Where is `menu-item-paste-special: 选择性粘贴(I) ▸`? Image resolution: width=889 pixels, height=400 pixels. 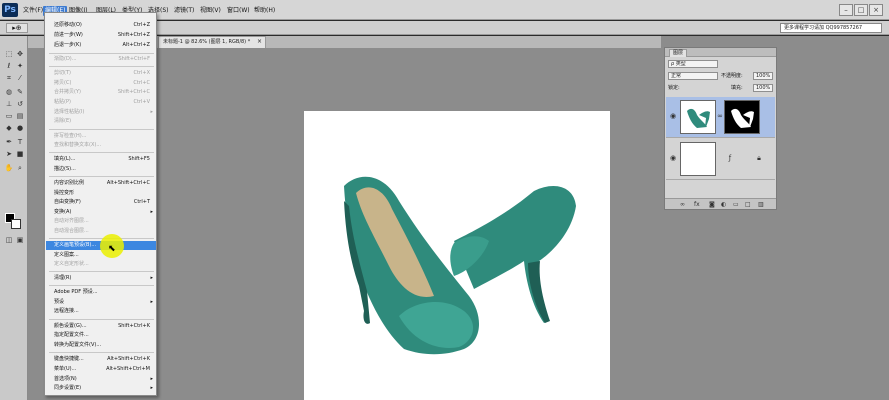
menu-item-paste-special: 选择性粘贴(I) ▸ is located at coordinates (101, 112).